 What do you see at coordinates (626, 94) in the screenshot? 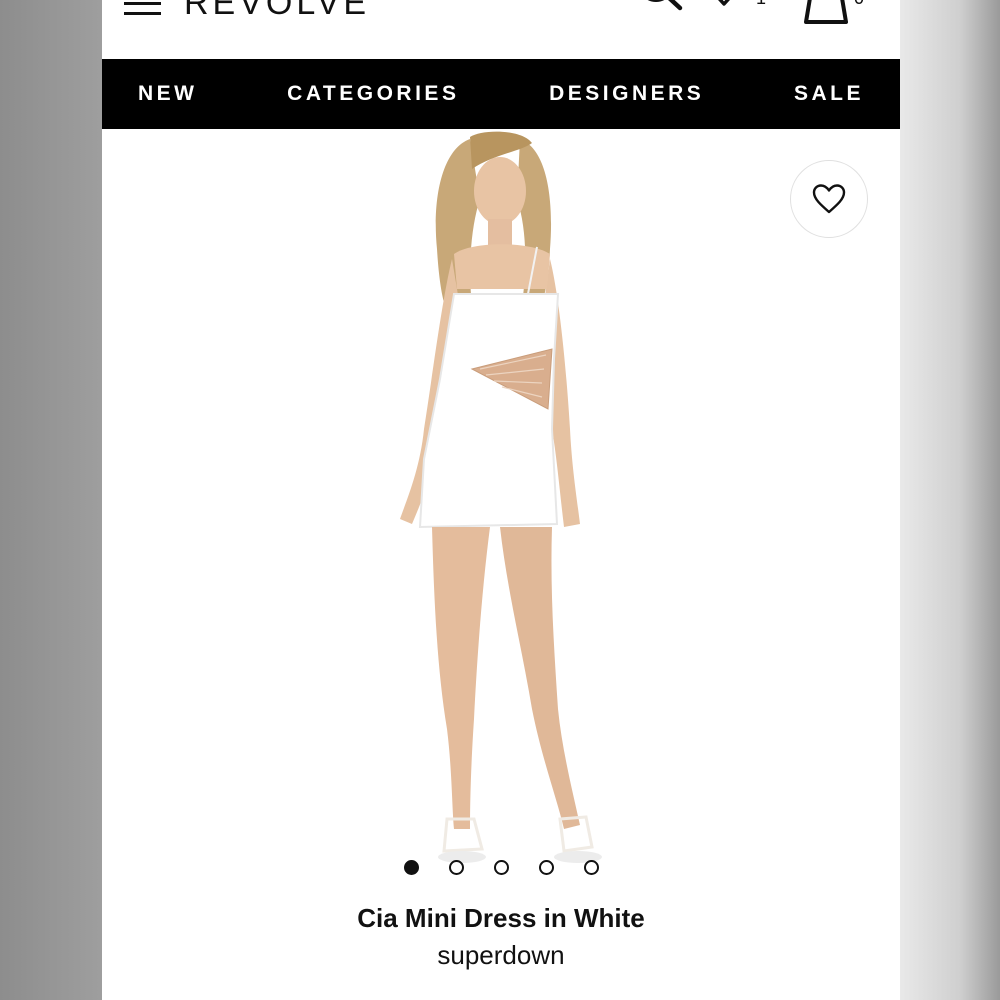
I see `nav-item-designers: DESIGNERS` at bounding box center [626, 94].